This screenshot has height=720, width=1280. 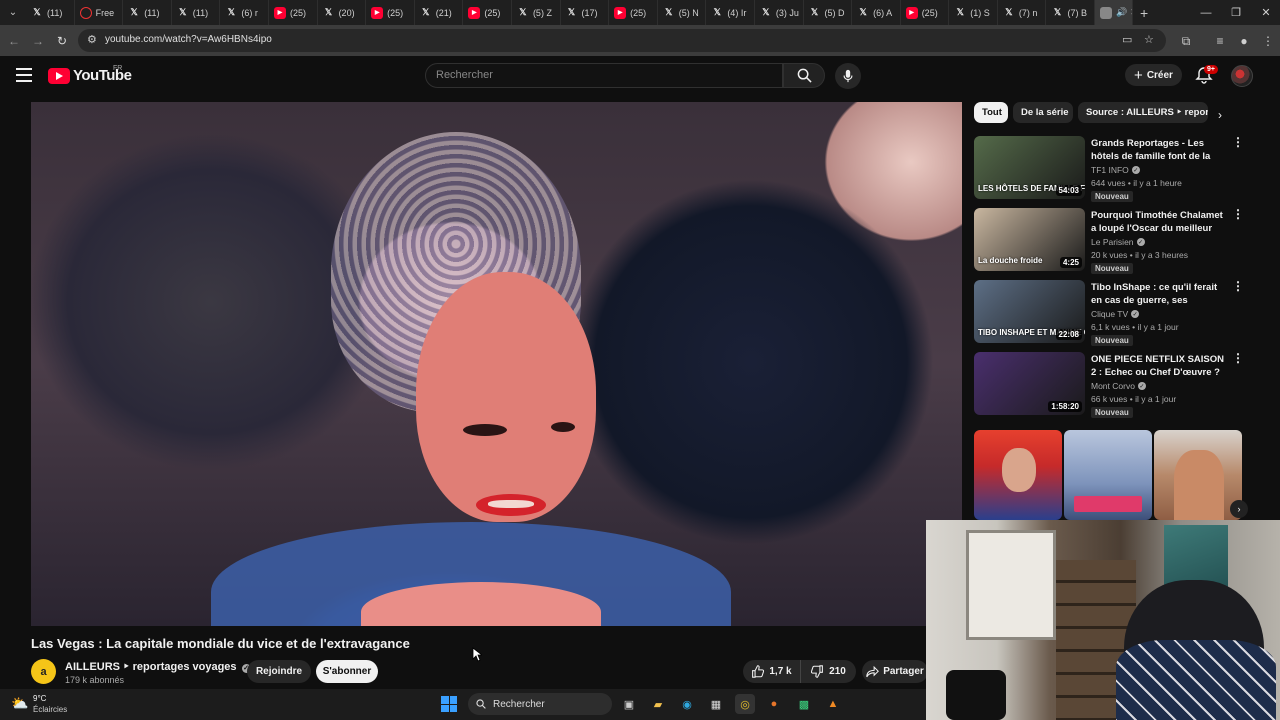 I want to click on tab-search-menu-icon: ⌄, so click(x=13, y=12).